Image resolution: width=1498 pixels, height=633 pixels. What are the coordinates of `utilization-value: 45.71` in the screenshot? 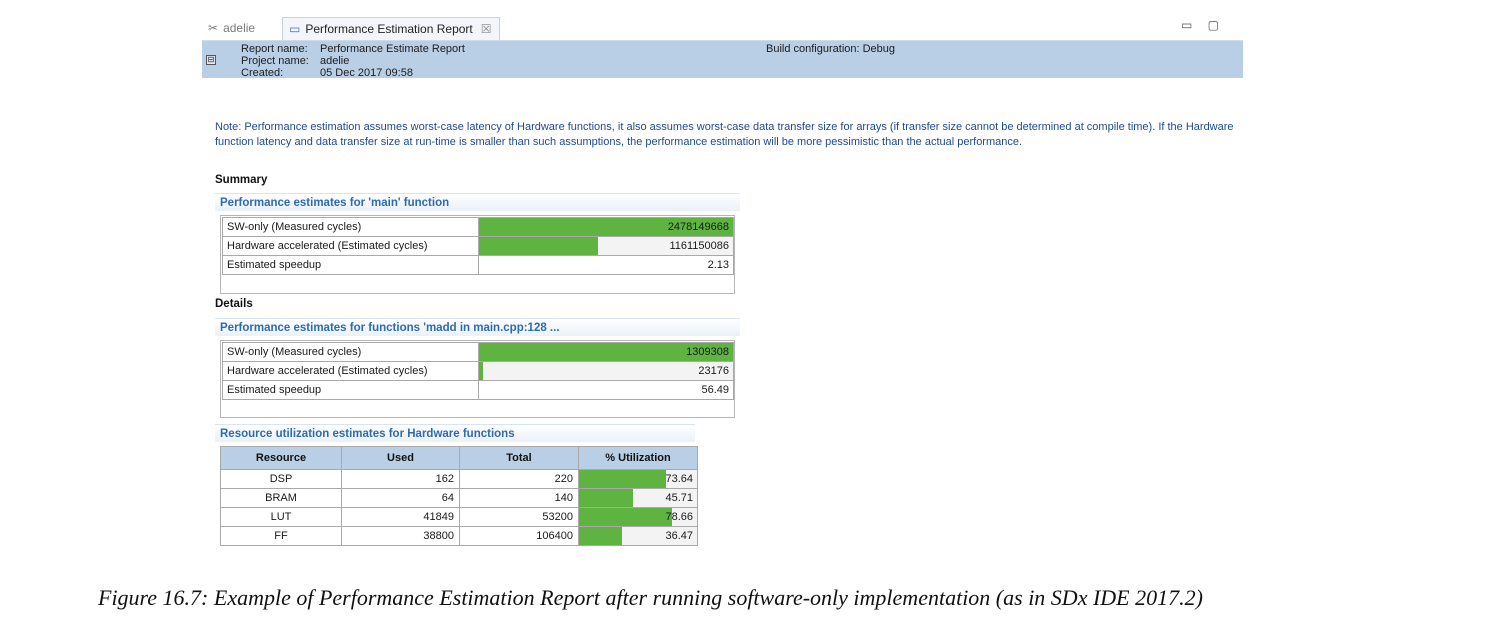 It's located at (679, 498).